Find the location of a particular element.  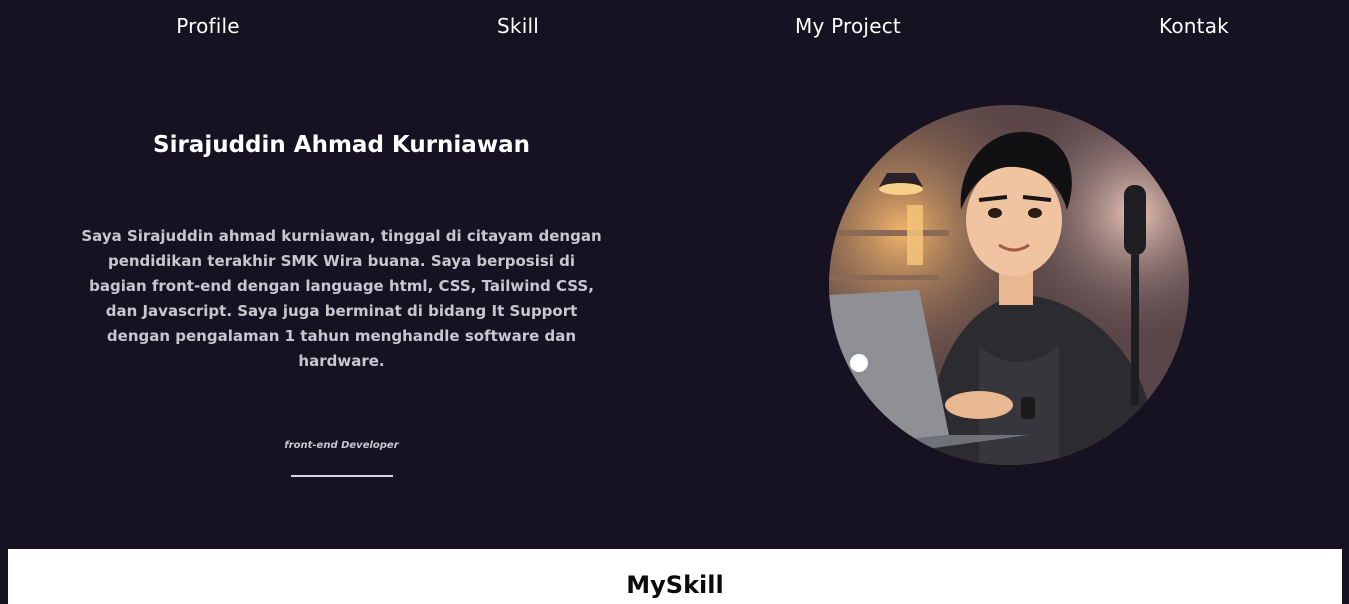

nav-link-my-project: My Project is located at coordinates (848, 26).